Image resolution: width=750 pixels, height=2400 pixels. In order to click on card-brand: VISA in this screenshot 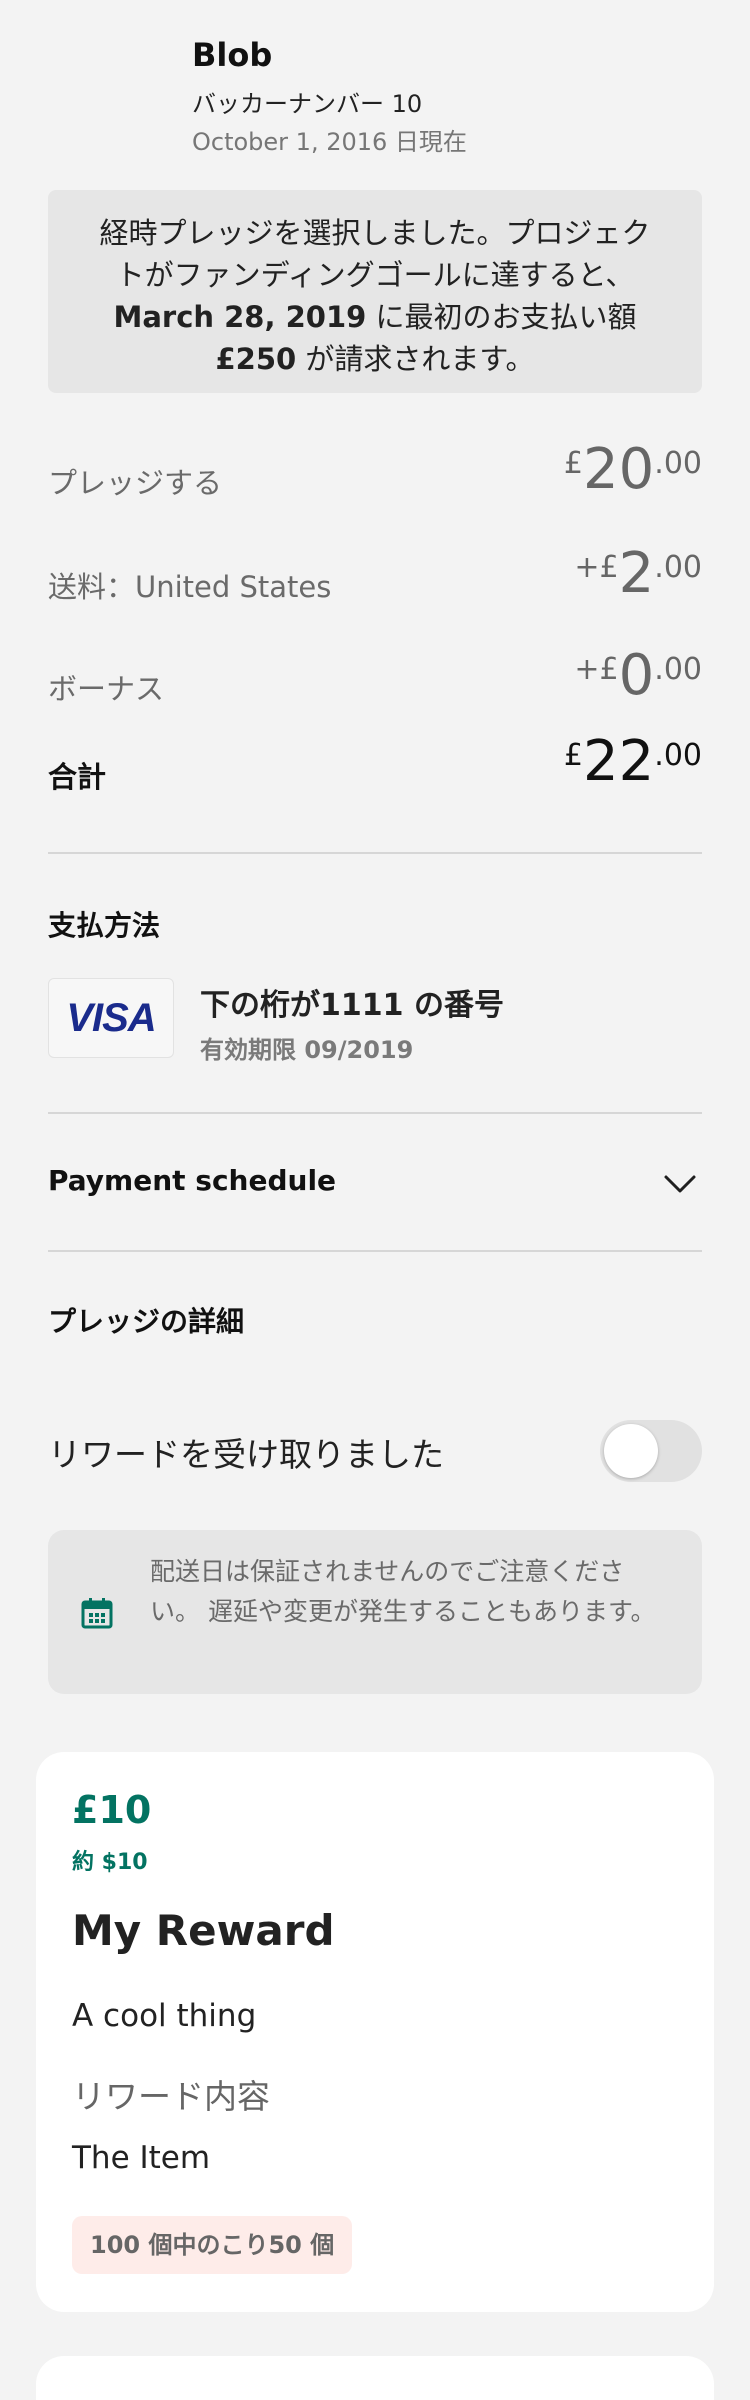, I will do `click(111, 1017)`.